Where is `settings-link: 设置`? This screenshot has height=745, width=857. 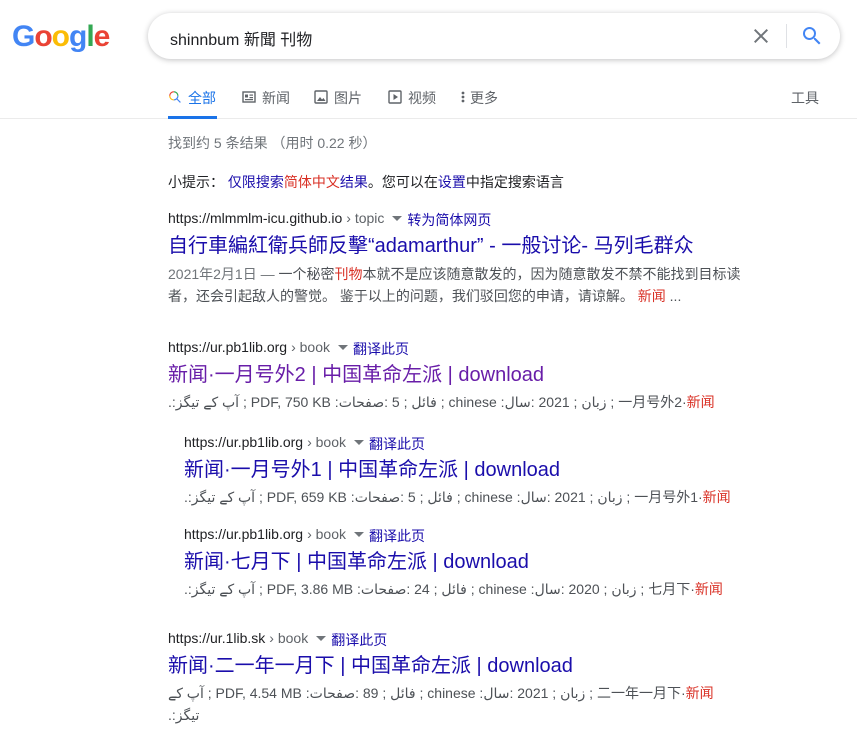 settings-link: 设置 is located at coordinates (452, 182).